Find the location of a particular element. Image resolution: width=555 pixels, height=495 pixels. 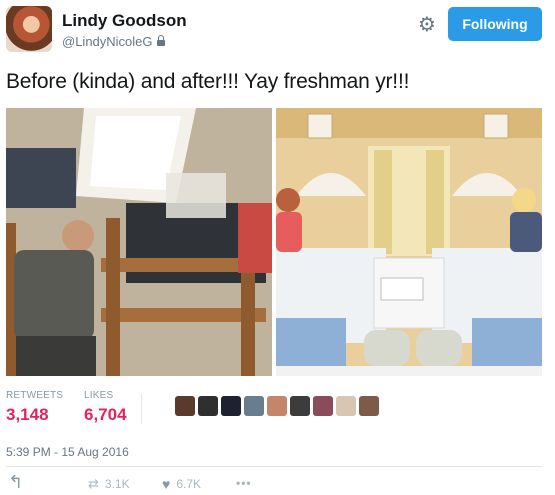

author-name: Lindy Goodson is located at coordinates (124, 21).